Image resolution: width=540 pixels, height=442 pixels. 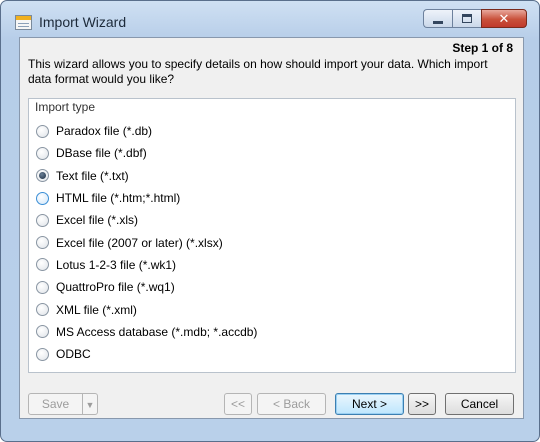 I want to click on window-title: Import Wizard, so click(x=83, y=22).